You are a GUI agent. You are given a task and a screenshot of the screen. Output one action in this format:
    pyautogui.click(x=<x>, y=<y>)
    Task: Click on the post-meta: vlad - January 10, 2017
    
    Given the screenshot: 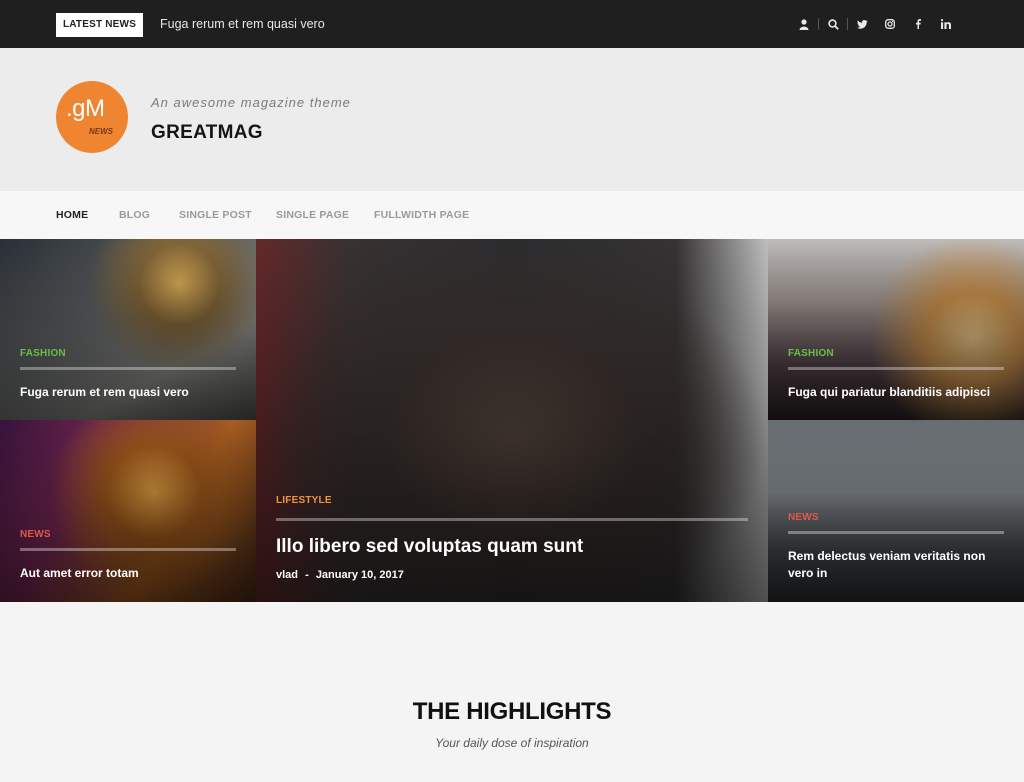 What is the action you would take?
    pyautogui.click(x=340, y=575)
    